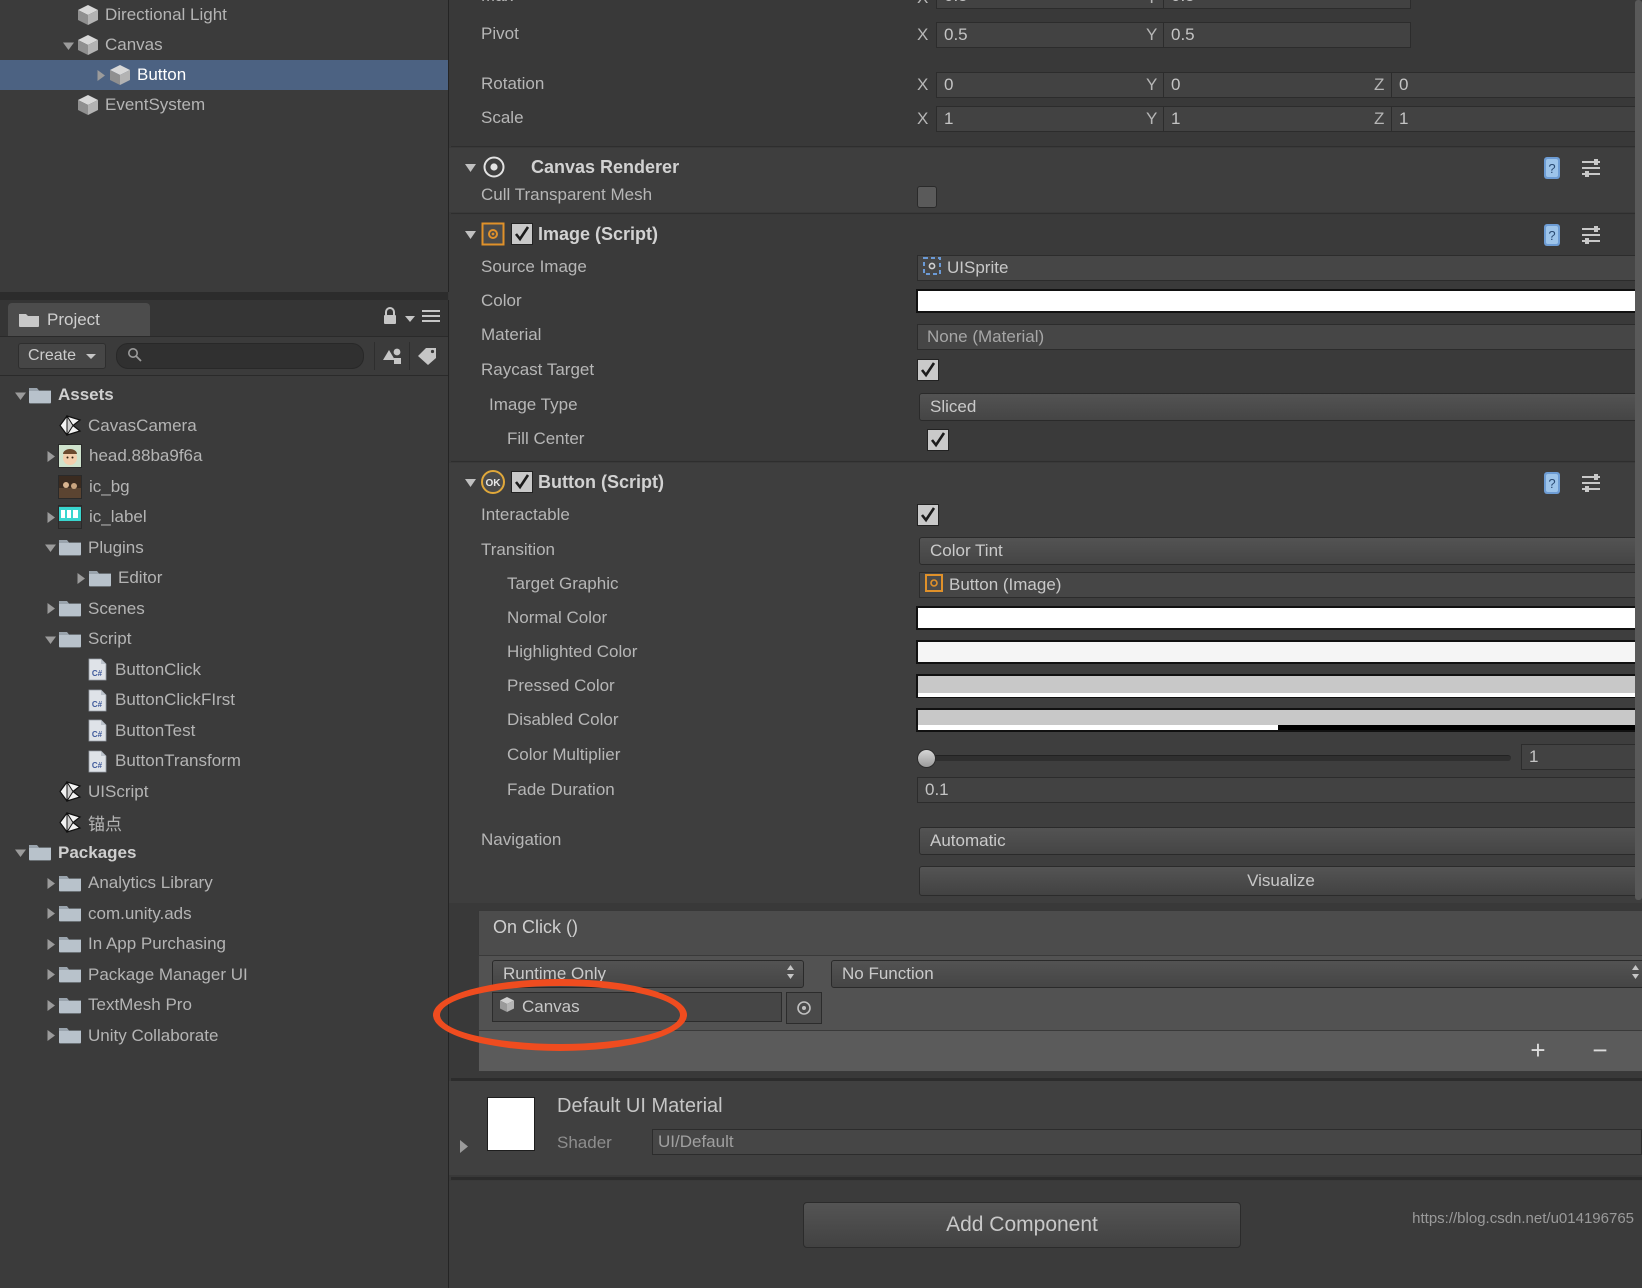  Describe the element at coordinates (224, 15) in the screenshot. I see `hierarchy-item-directional-light: Directional Light` at that location.